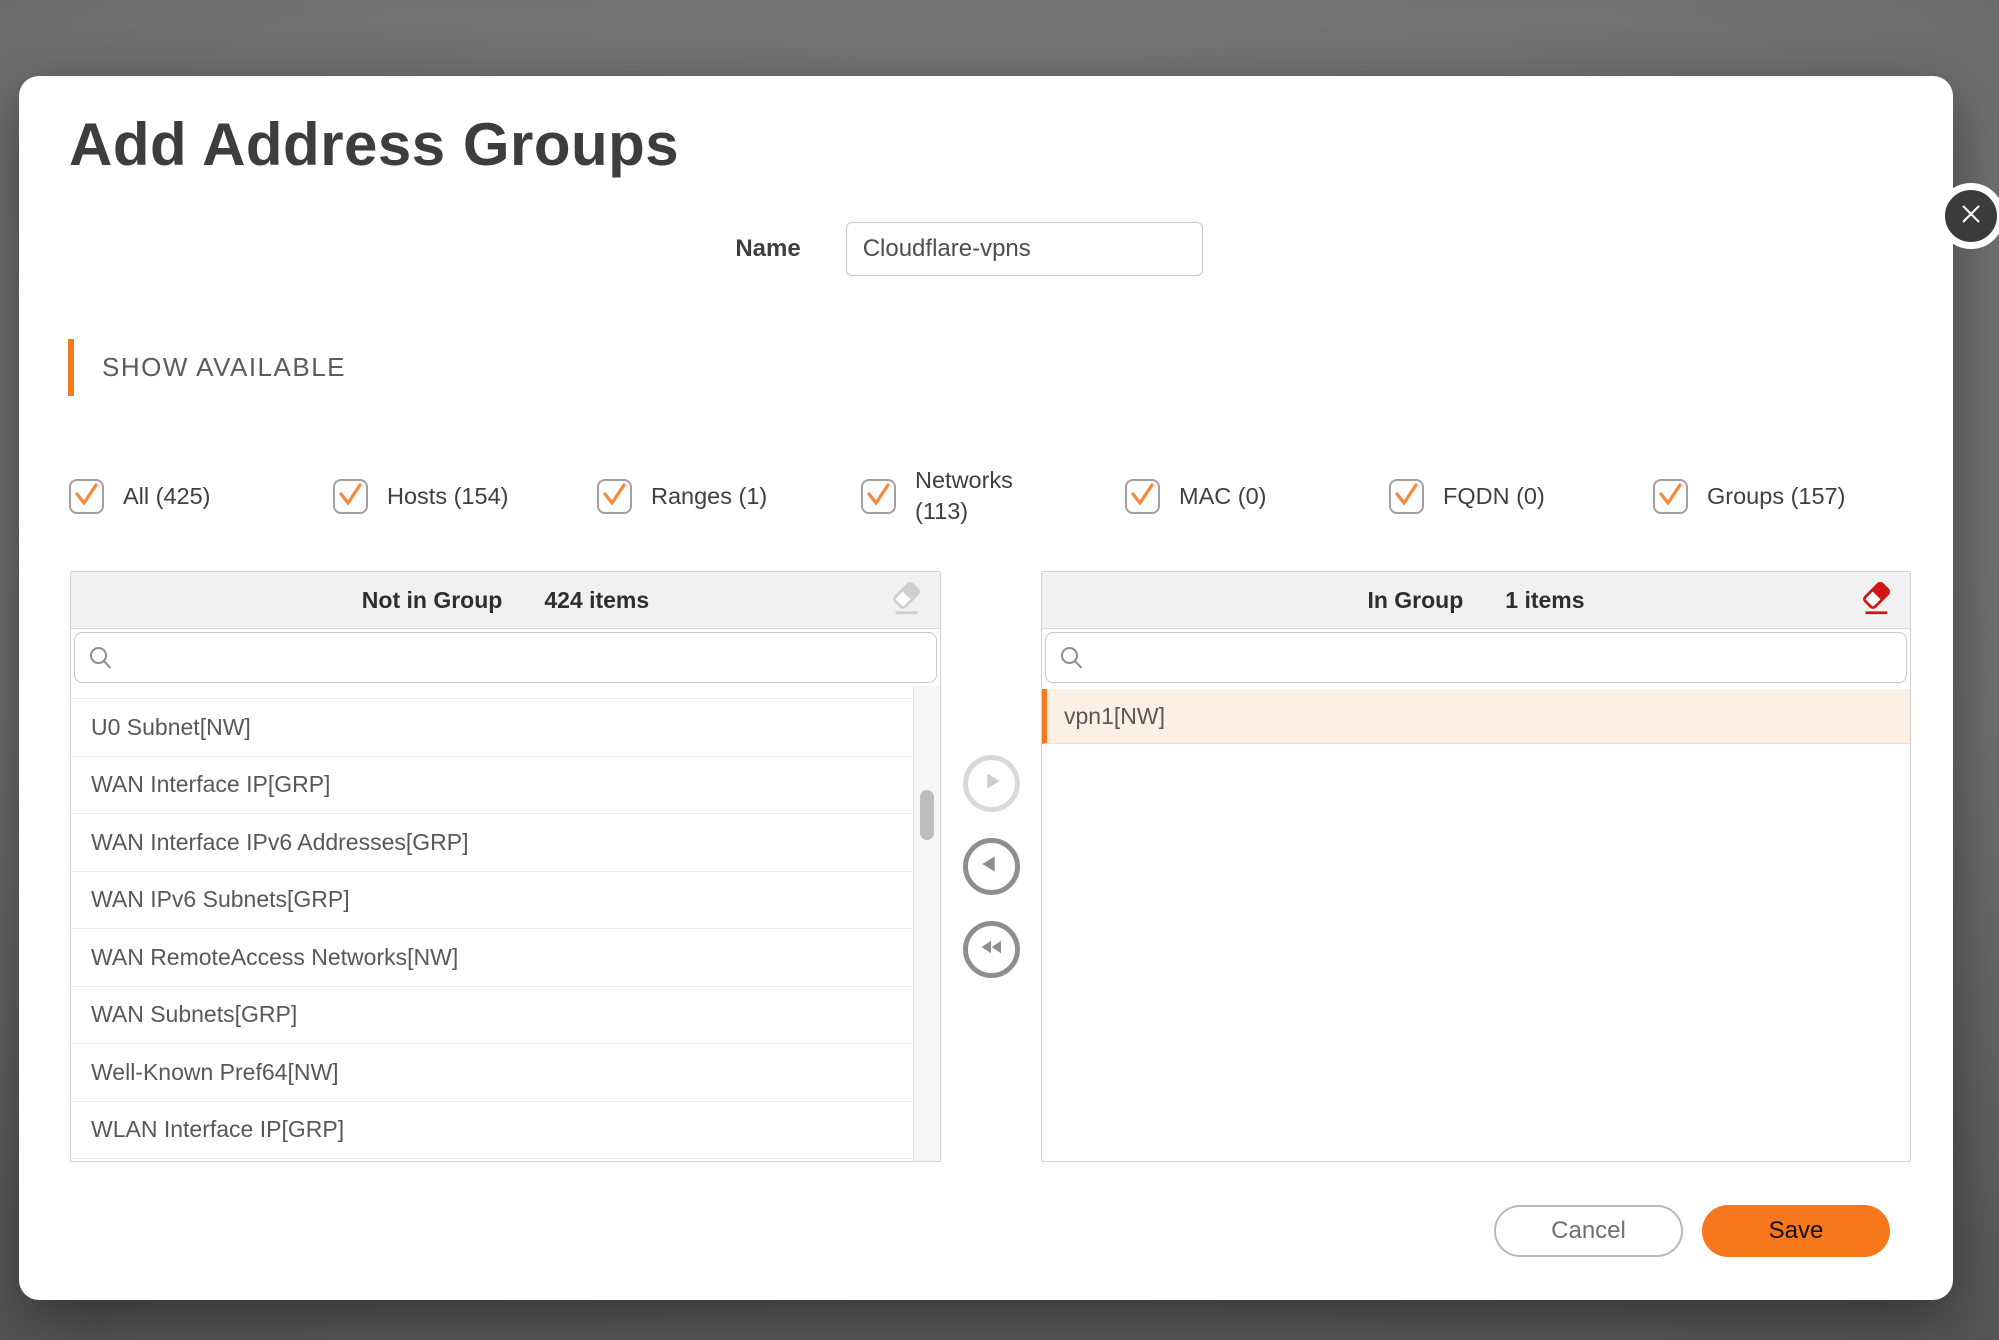 Image resolution: width=1999 pixels, height=1340 pixels. Describe the element at coordinates (1494, 495) in the screenshot. I see `filter-label-fqdn: FQDN (0)` at that location.